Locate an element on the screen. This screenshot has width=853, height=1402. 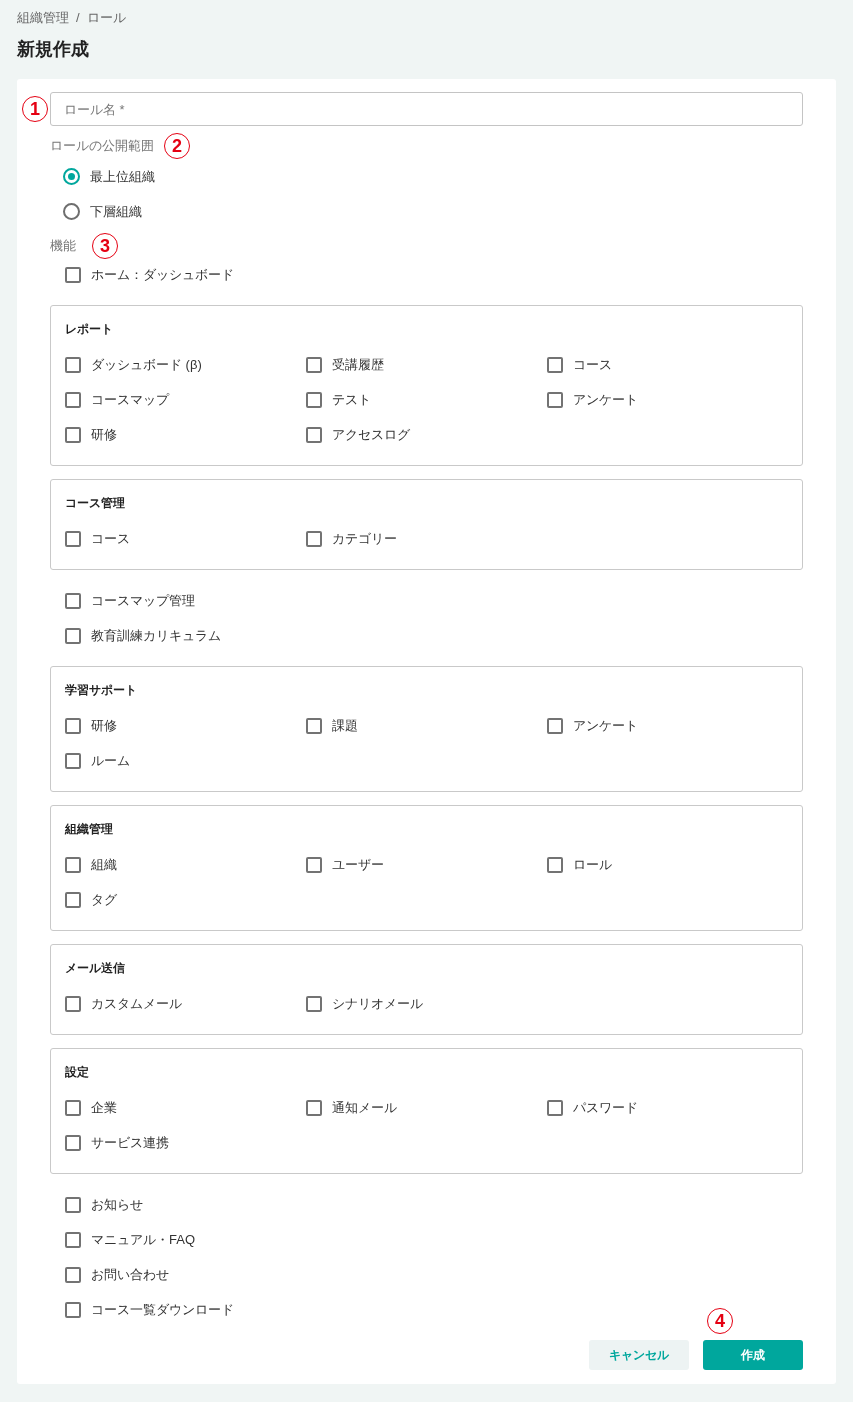
group-title: レポート is located at coordinates (89, 329).